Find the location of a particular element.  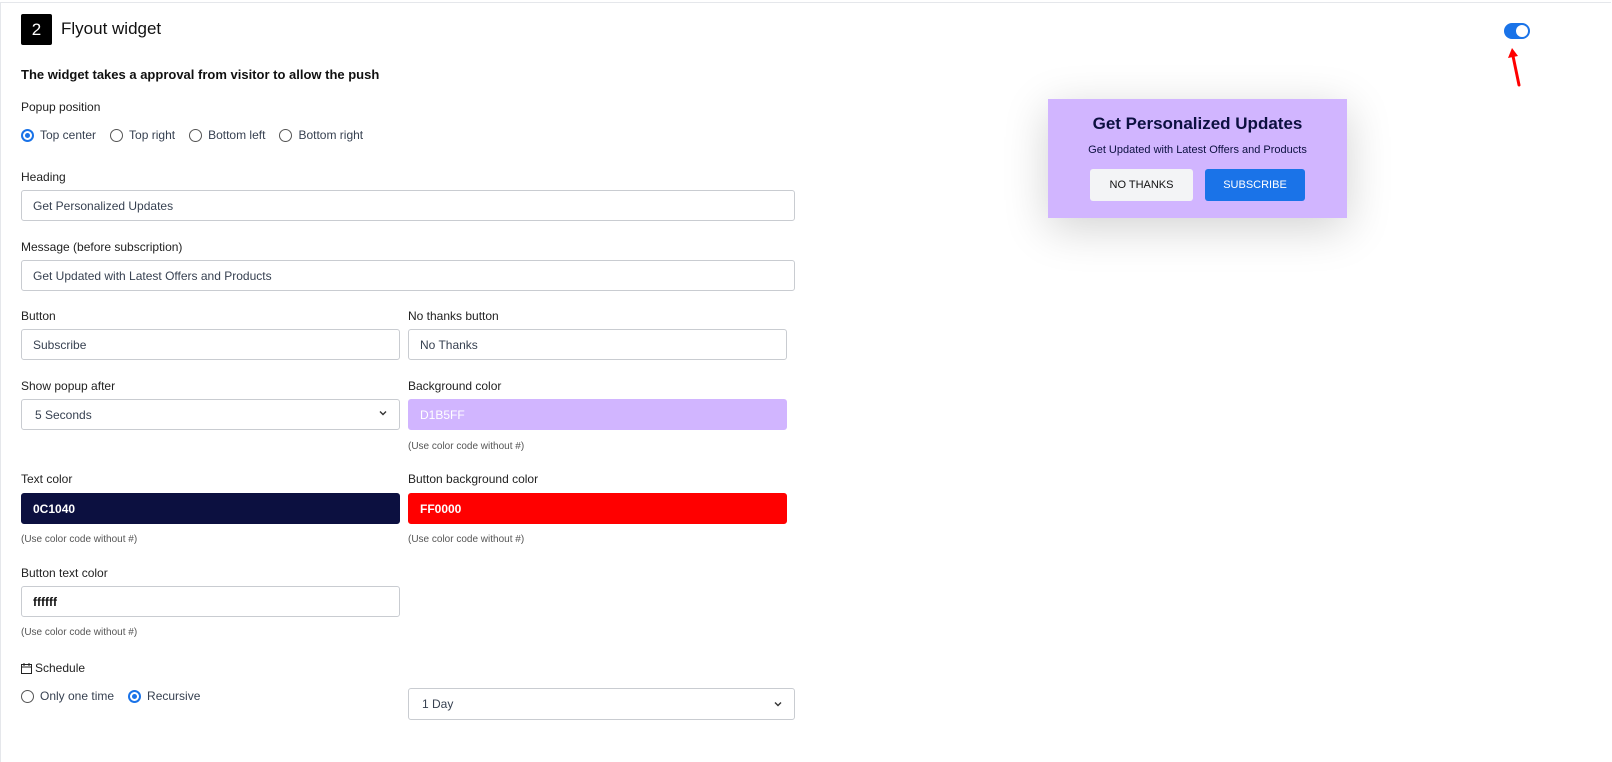

radio-bottom-right: Bottom right is located at coordinates (321, 135).